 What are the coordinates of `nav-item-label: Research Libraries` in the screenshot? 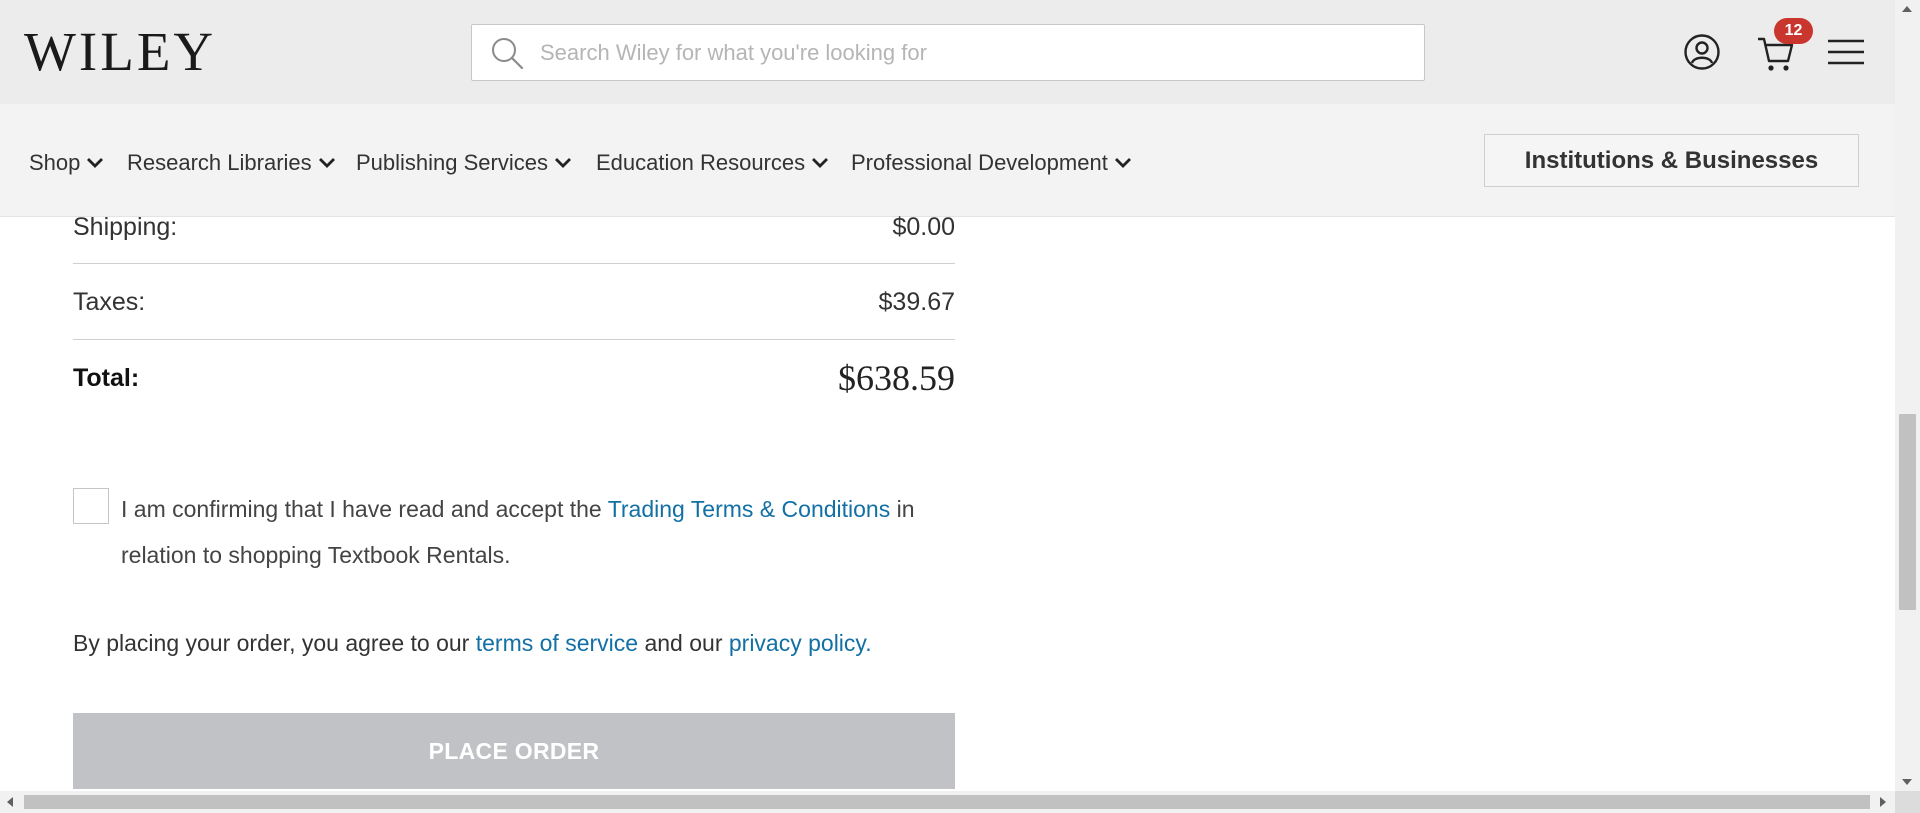 It's located at (219, 162).